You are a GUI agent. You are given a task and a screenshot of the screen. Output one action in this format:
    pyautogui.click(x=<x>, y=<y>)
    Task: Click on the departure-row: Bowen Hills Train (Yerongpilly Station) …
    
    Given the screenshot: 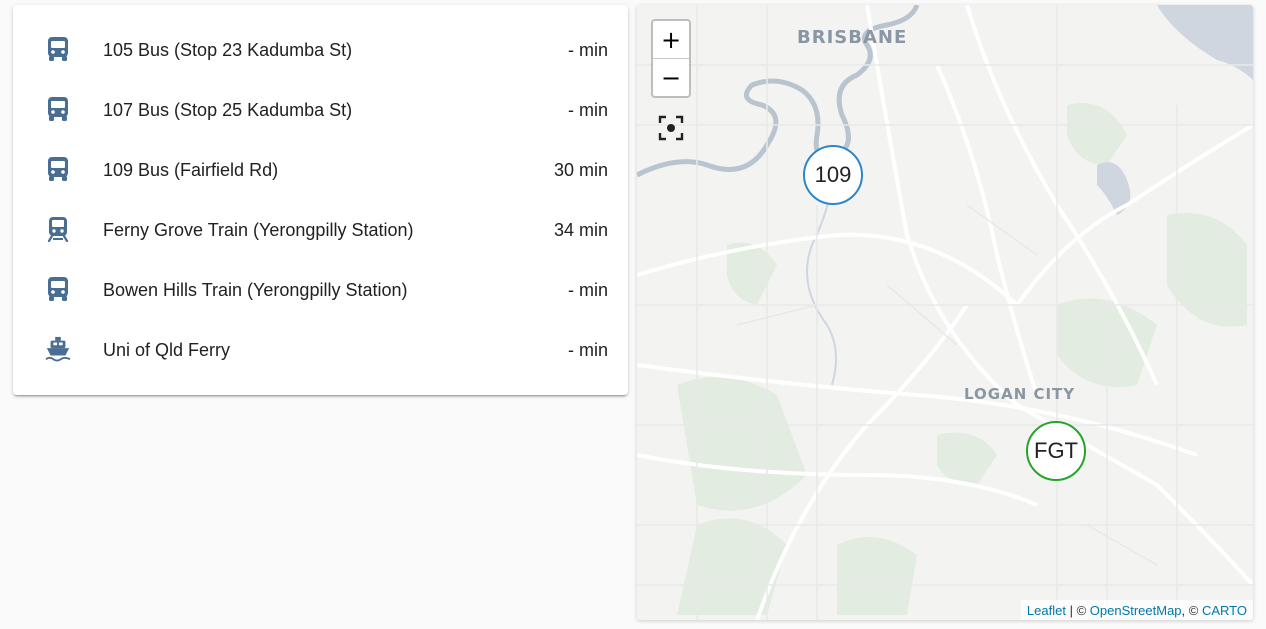 What is the action you would take?
    pyautogui.click(x=320, y=290)
    